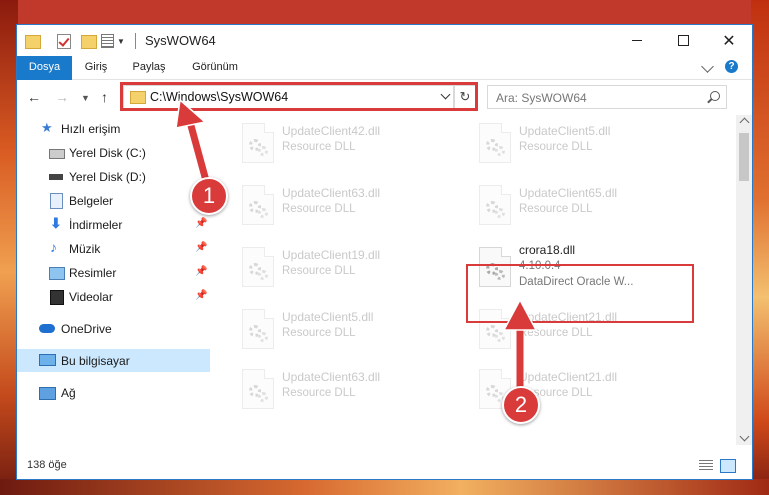  I want to click on up-arrow-icon: ↑, so click(104, 97).